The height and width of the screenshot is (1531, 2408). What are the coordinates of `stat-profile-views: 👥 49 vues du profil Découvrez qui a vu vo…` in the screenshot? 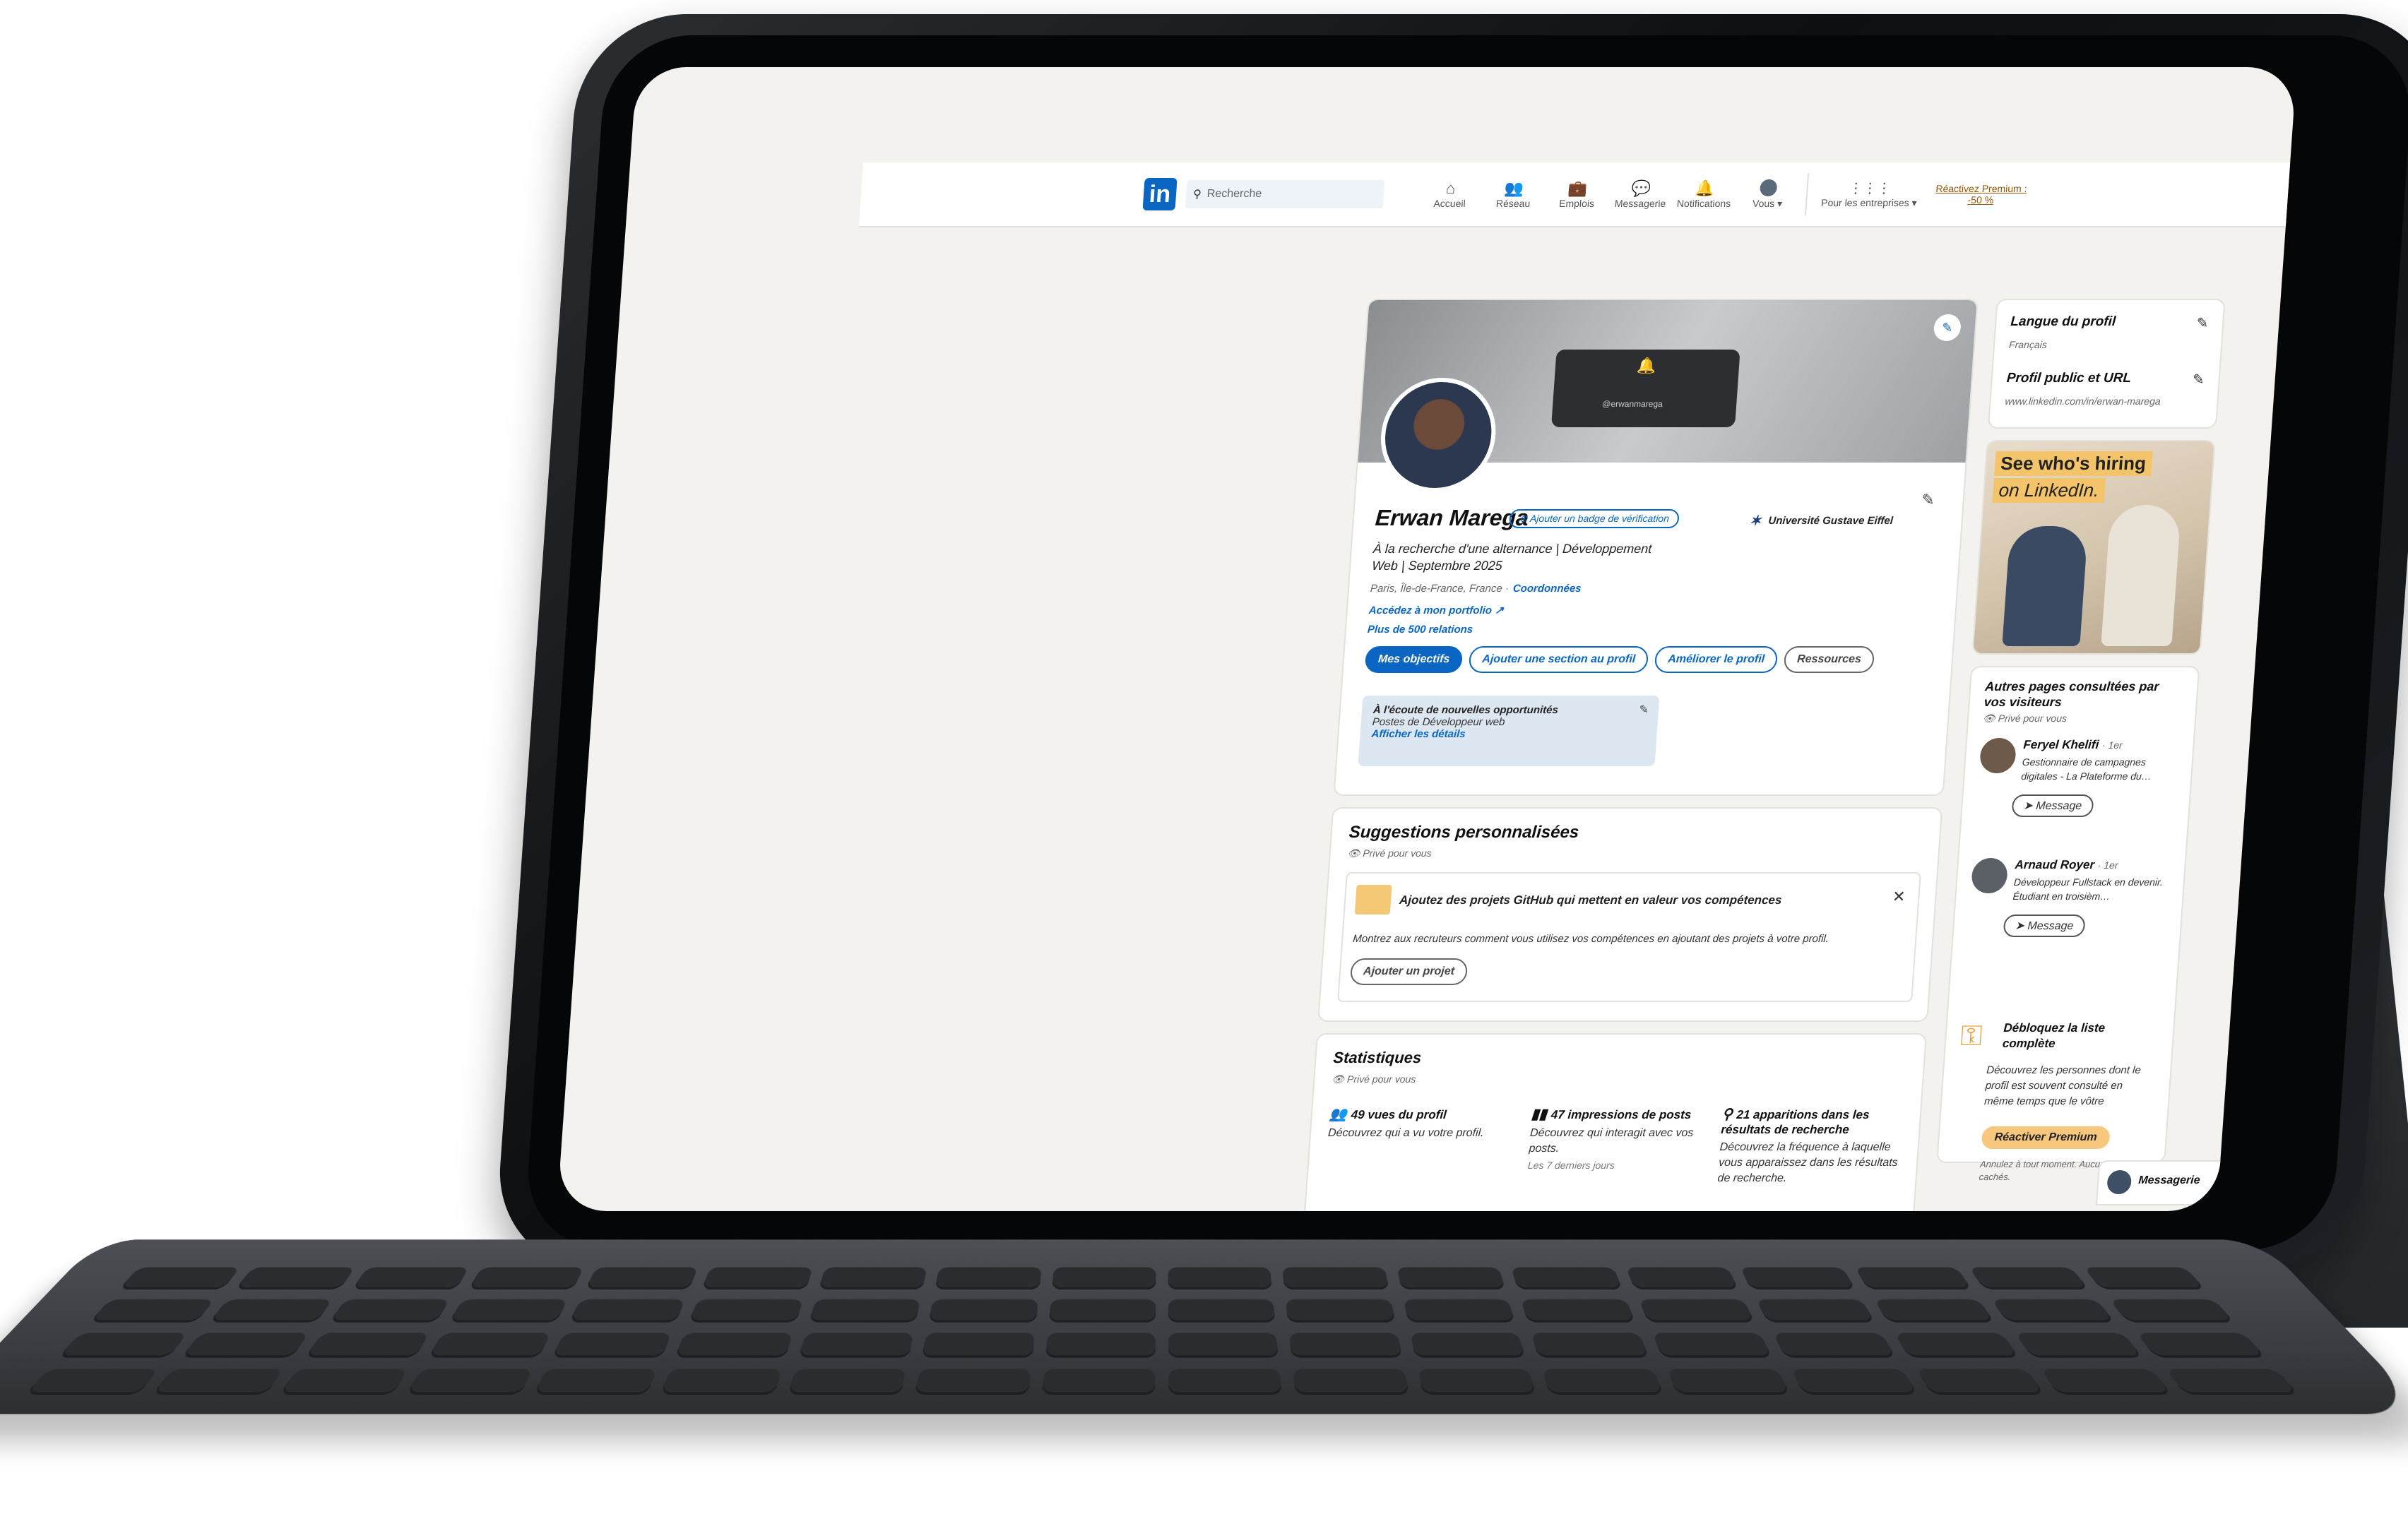 It's located at (1421, 1123).